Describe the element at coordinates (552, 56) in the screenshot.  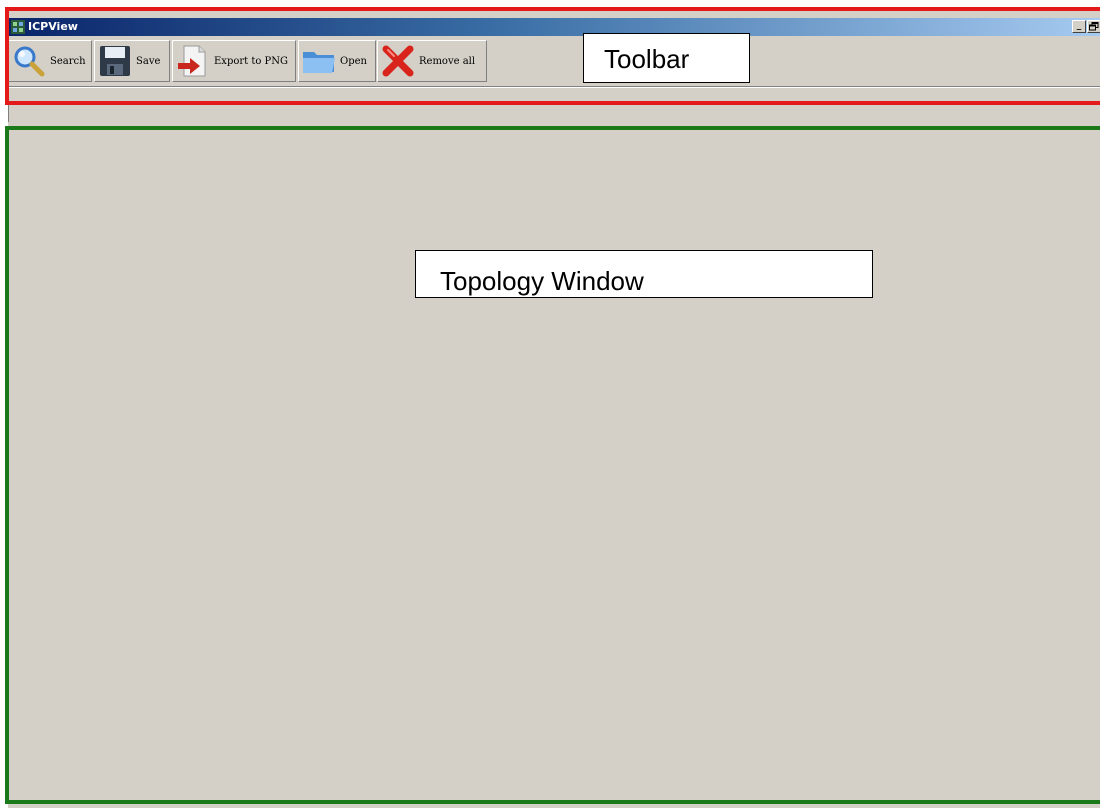
I see `toolbar-annotation-box` at that location.